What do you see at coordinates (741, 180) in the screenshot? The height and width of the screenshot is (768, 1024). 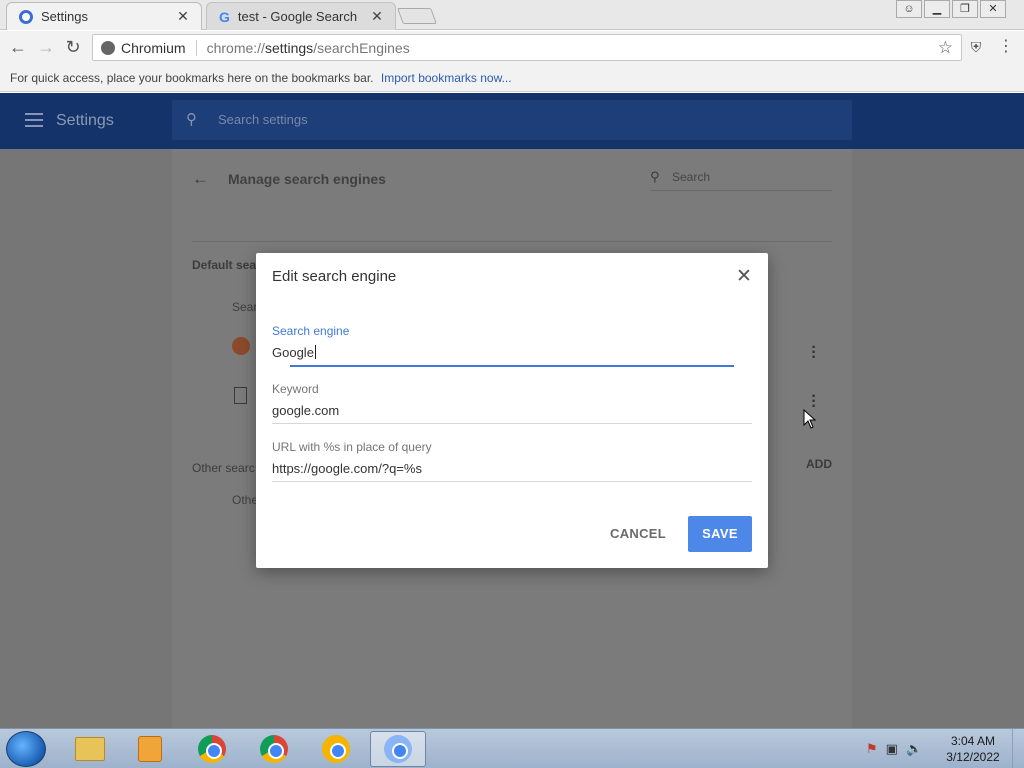 I see `search-engines-search-input: ⚲ Search` at bounding box center [741, 180].